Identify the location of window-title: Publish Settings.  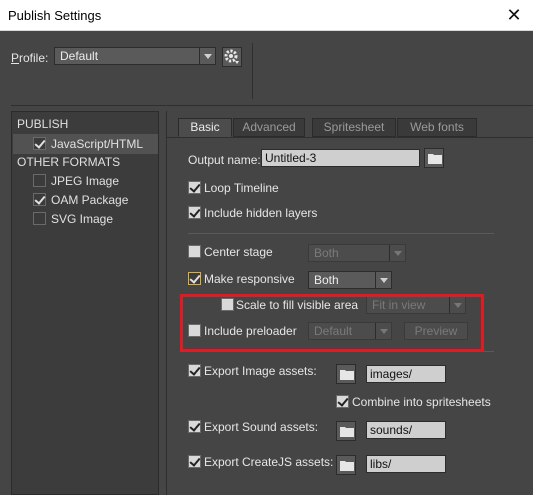
(55, 15).